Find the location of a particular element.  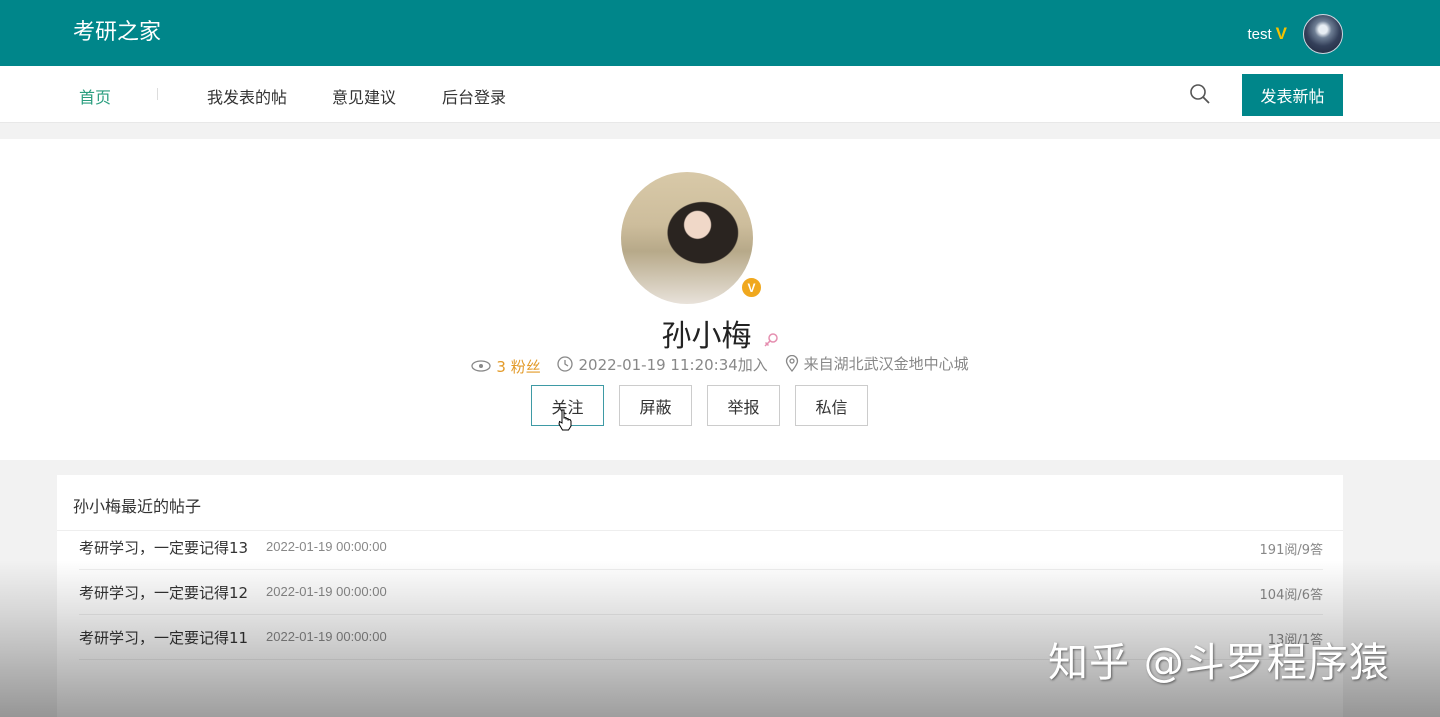

username: test is located at coordinates (1259, 34).